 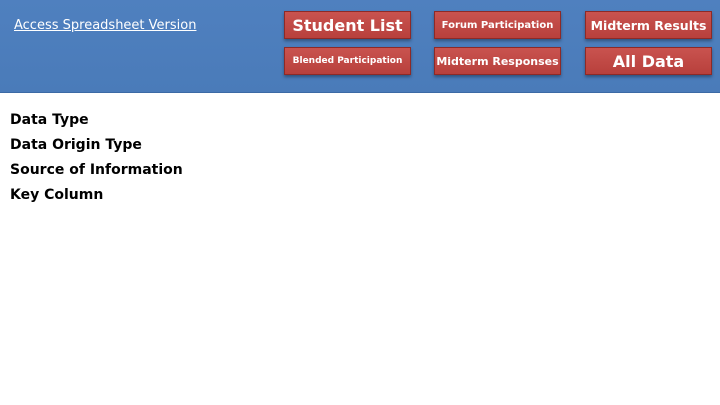 What do you see at coordinates (497, 25) in the screenshot?
I see `forum-participation-button: Forum Participation` at bounding box center [497, 25].